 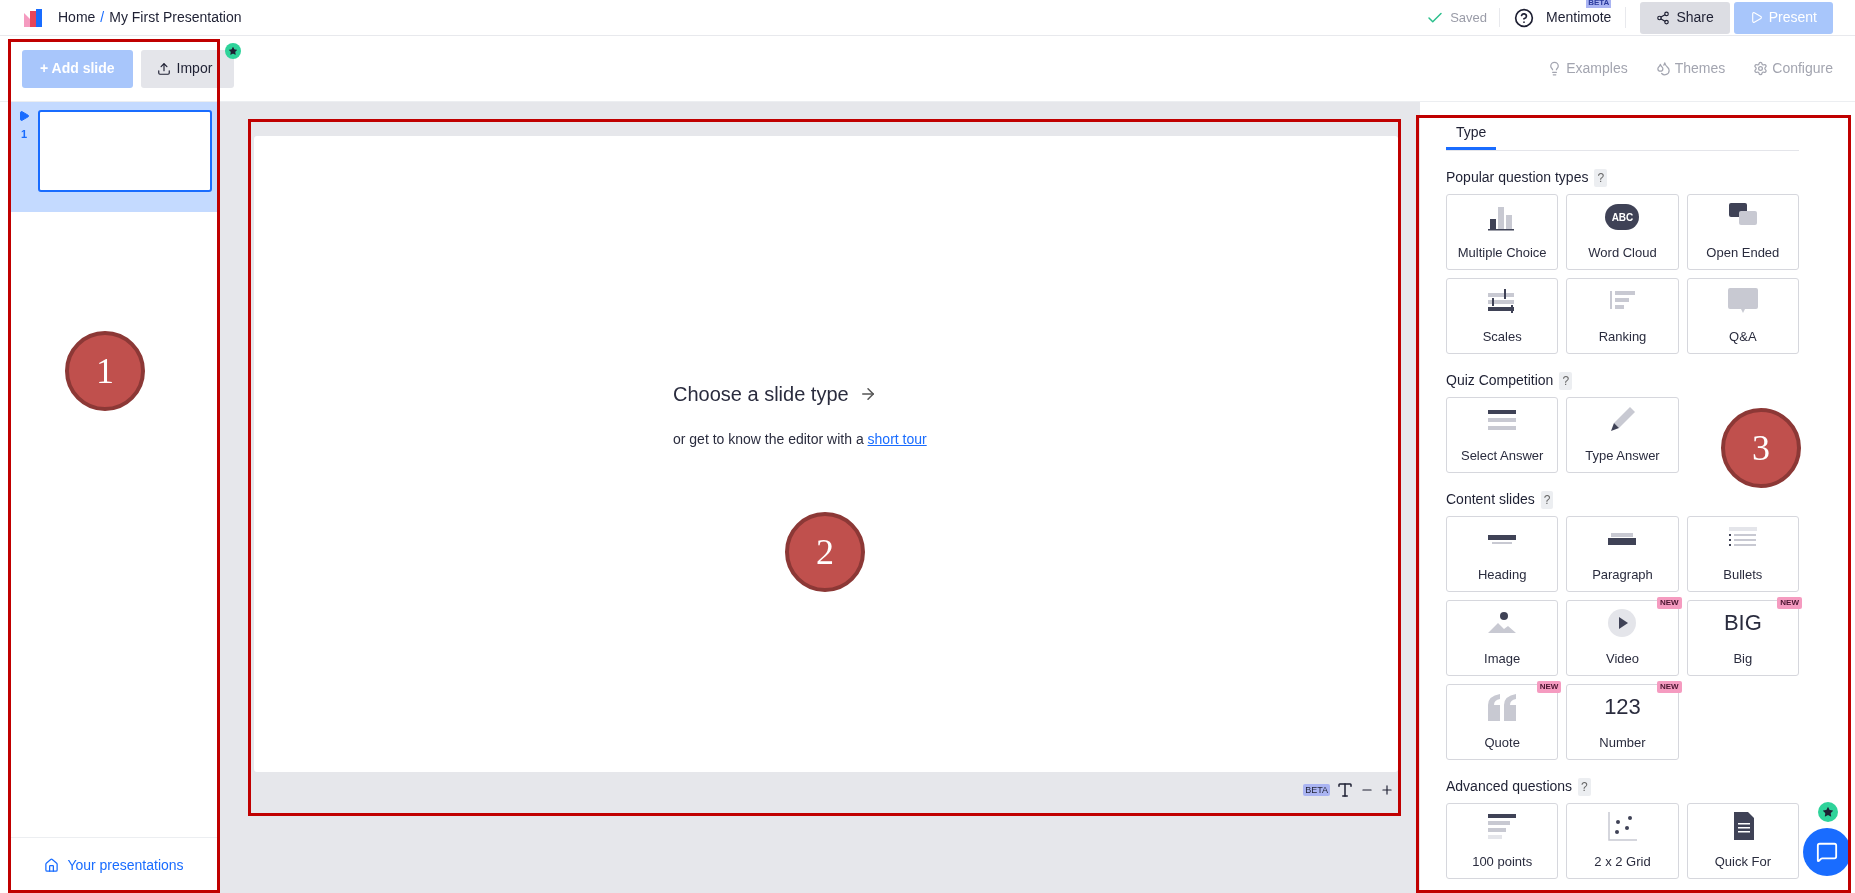 I want to click on home-link: Home, so click(x=77, y=17).